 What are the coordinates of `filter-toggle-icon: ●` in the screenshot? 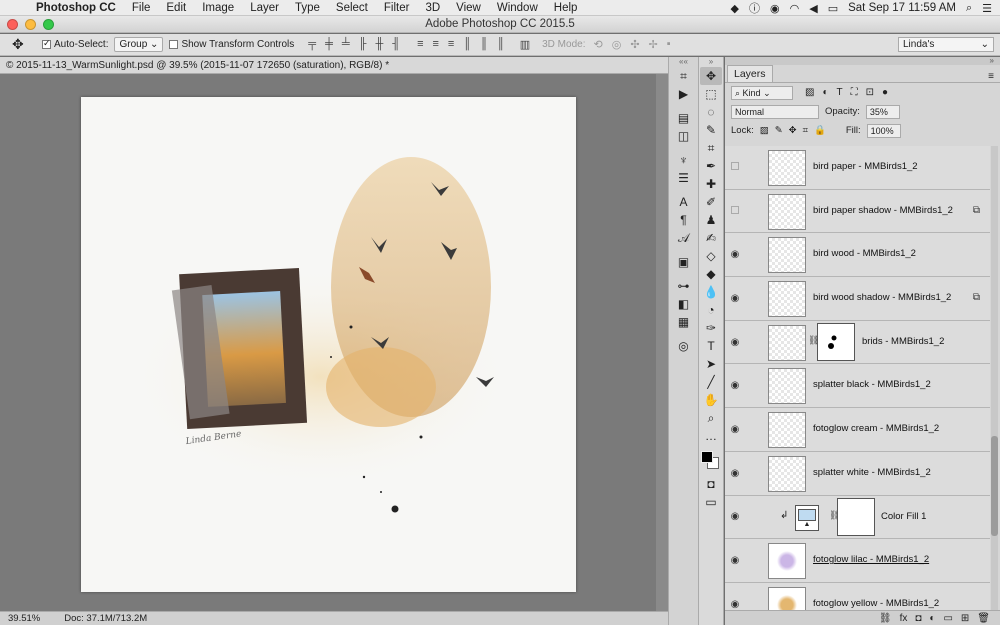 It's located at (885, 92).